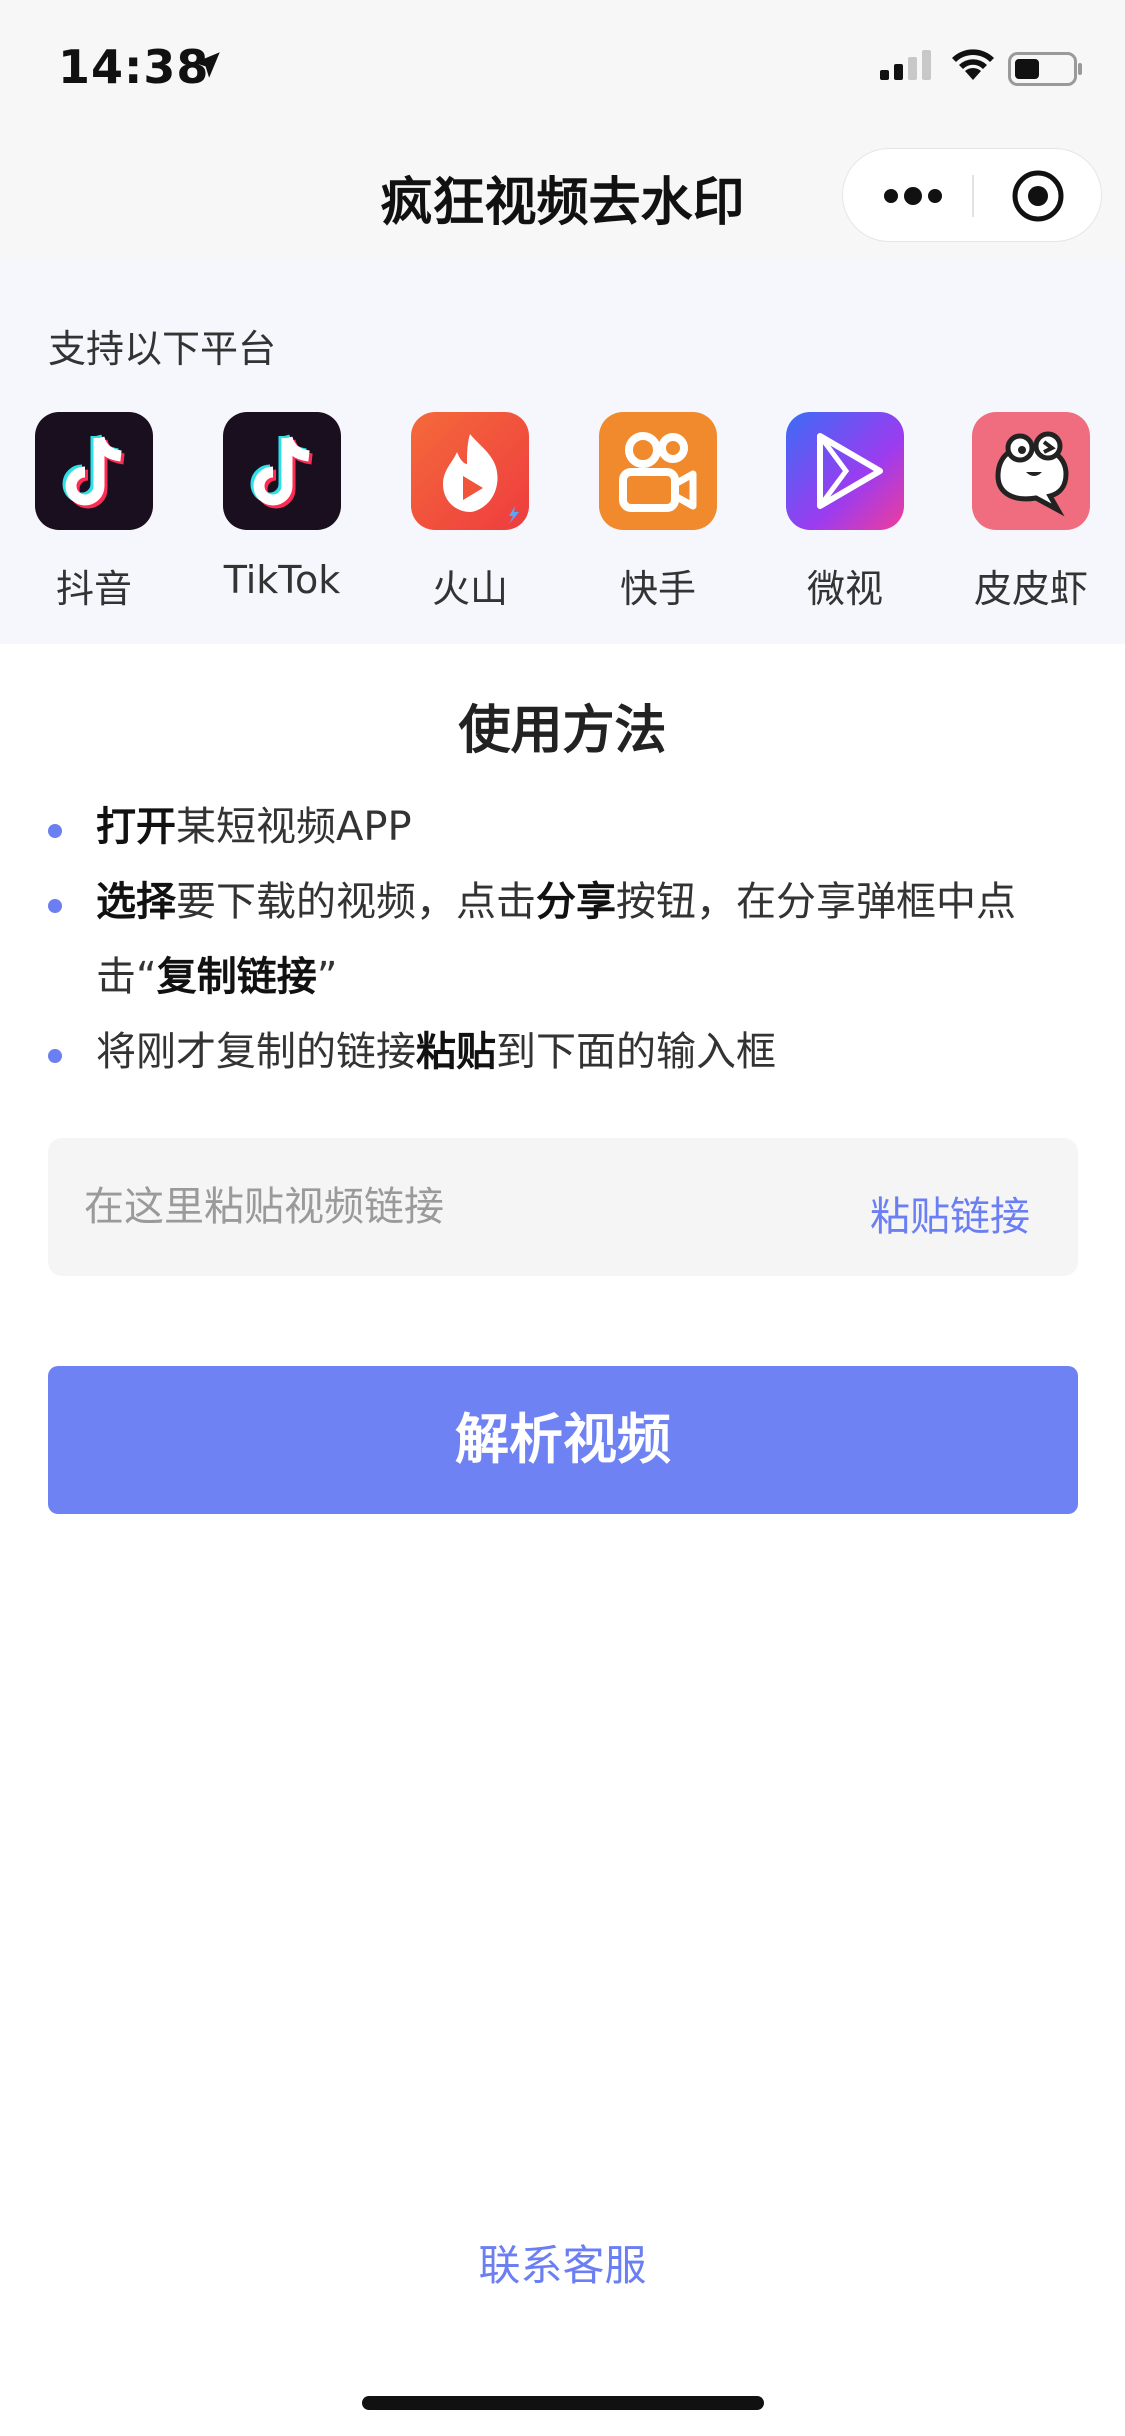 The width and height of the screenshot is (1125, 2436). What do you see at coordinates (1031, 471) in the screenshot?
I see `pipixia-icon` at bounding box center [1031, 471].